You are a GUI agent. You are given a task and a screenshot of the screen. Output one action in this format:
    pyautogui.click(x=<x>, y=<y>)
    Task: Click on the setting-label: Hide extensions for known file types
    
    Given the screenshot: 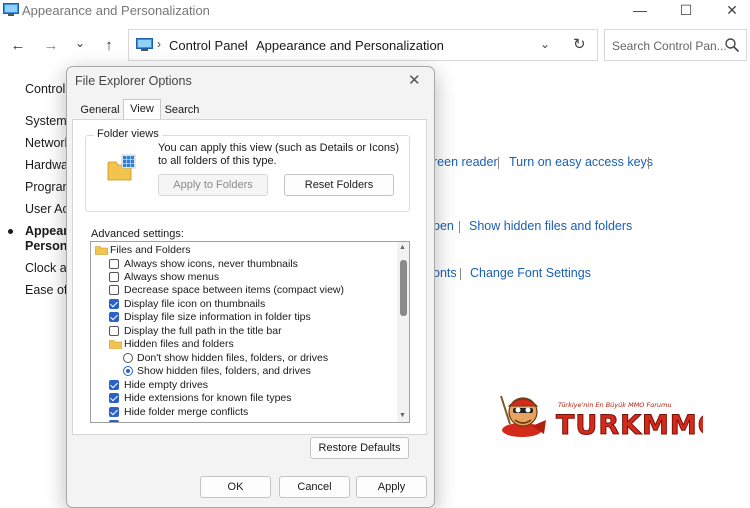 What is the action you would take?
    pyautogui.click(x=208, y=398)
    